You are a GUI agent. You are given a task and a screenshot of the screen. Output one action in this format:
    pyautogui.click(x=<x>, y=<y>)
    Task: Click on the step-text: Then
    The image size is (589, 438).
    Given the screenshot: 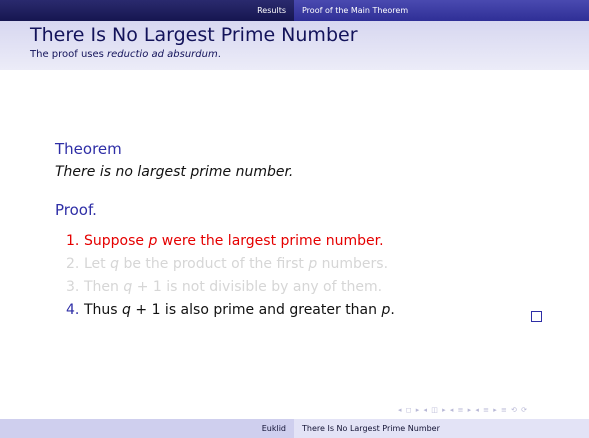 What is the action you would take?
    pyautogui.click(x=104, y=287)
    